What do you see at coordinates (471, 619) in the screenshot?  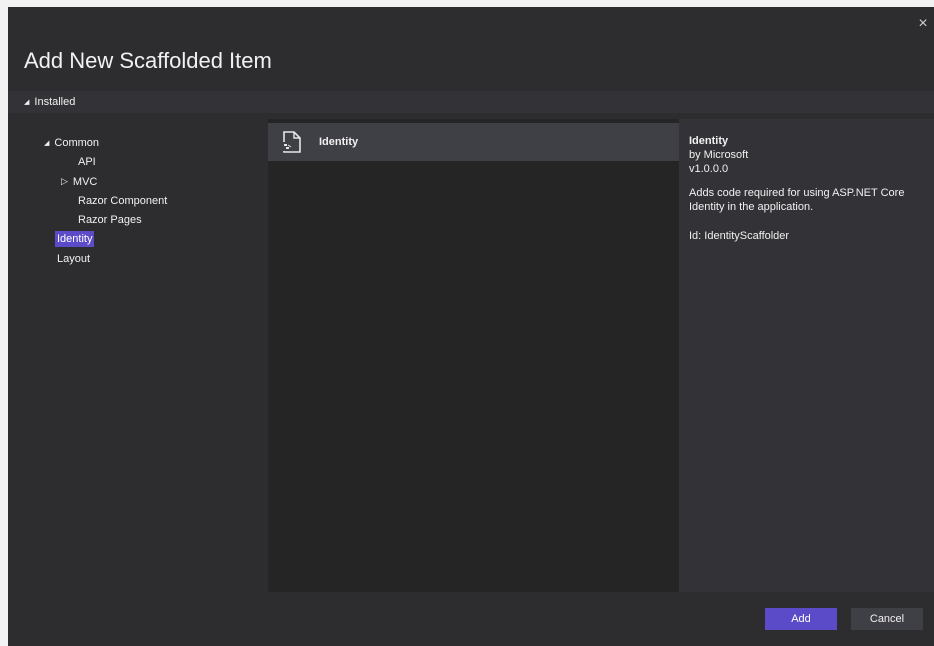 I see `dialog-footer: Add Cancel` at bounding box center [471, 619].